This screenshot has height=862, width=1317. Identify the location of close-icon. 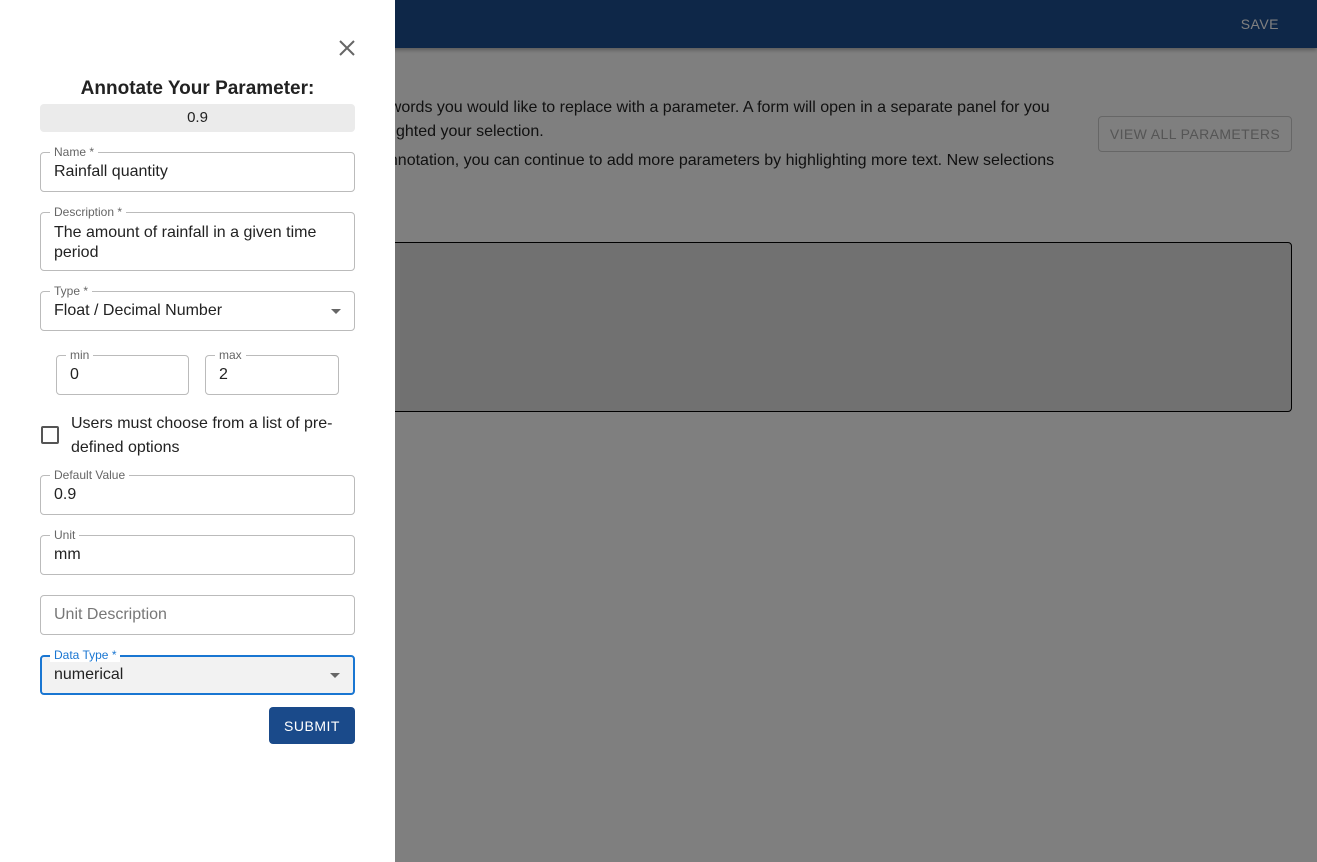
(347, 48).